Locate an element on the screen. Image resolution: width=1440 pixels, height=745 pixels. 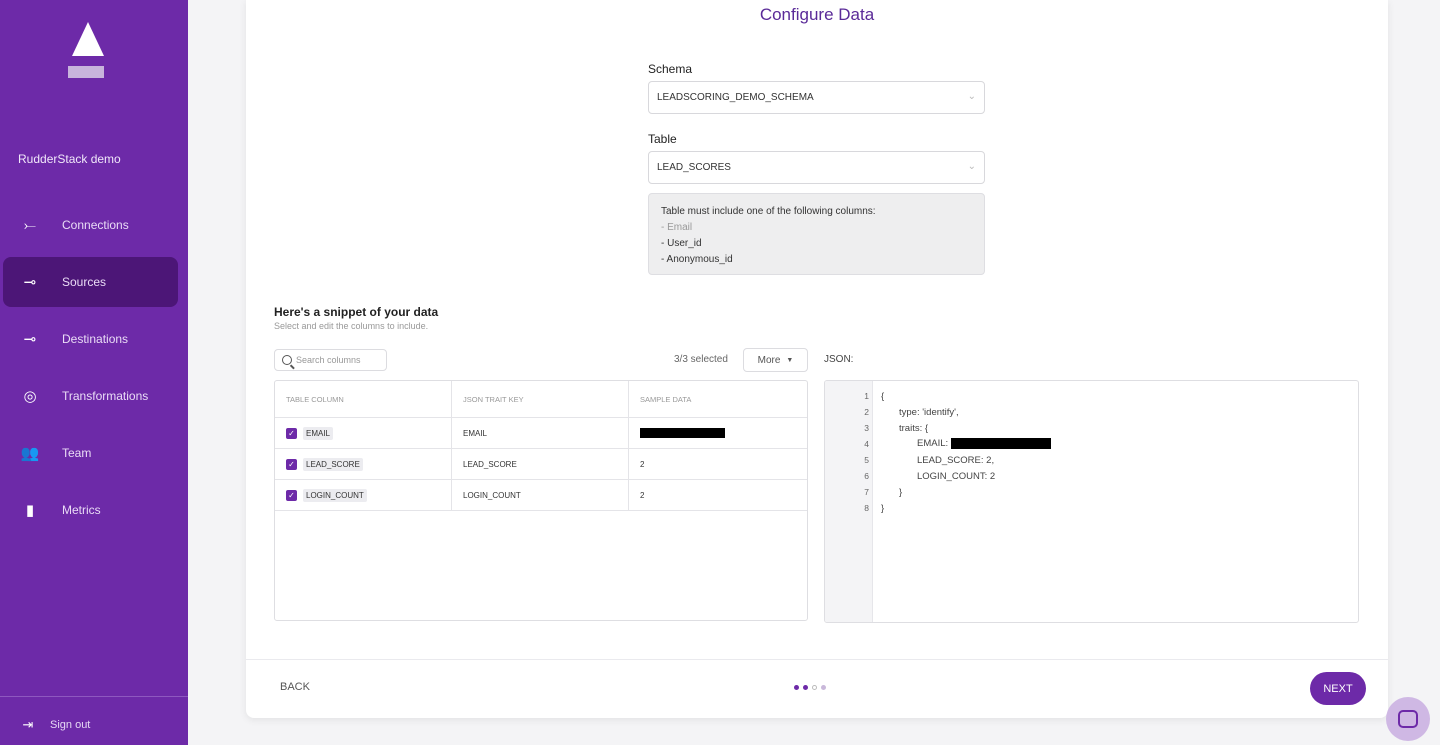
sidebar-item-metrics: ▮ Metrics is located at coordinates (94, 510).